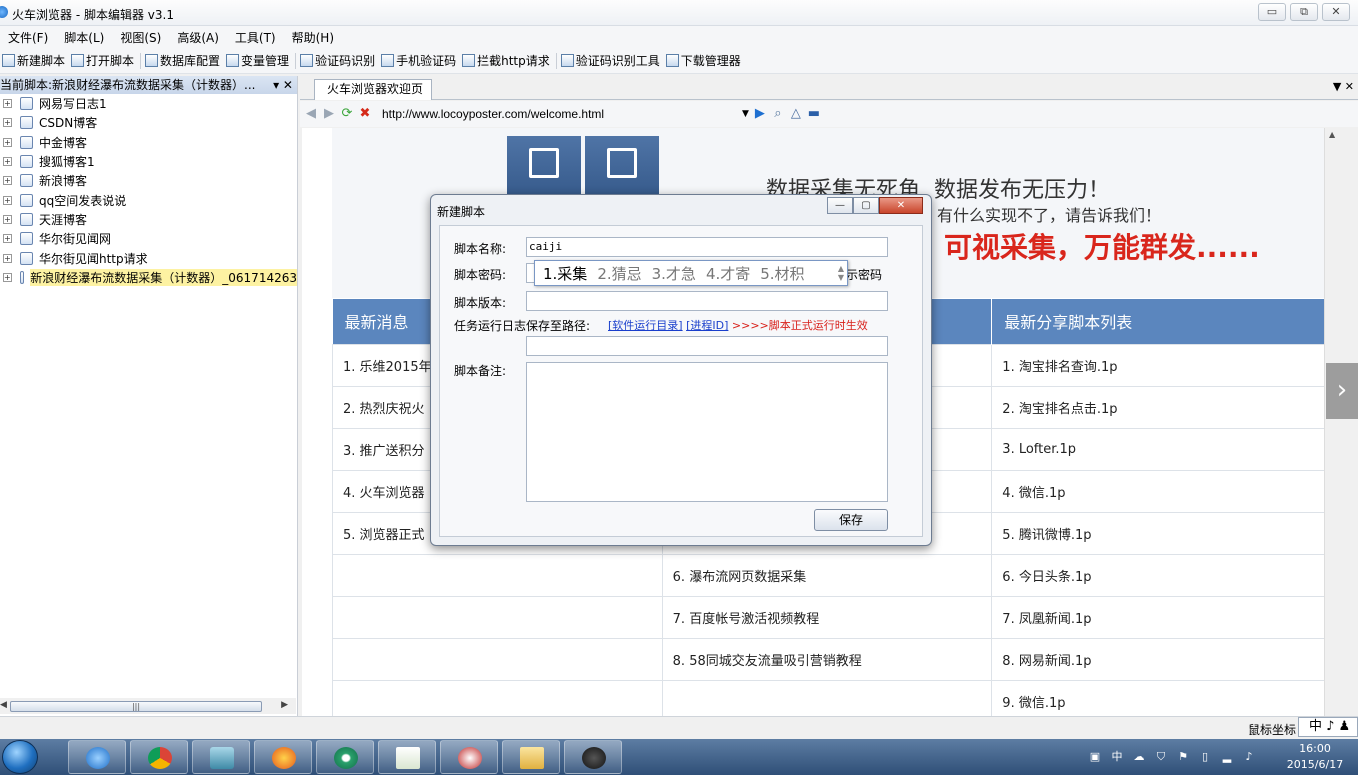 The image size is (1358, 775). What do you see at coordinates (1158, 449) in the screenshot?
I see `script-link: 3. Lofter.1p` at bounding box center [1158, 449].